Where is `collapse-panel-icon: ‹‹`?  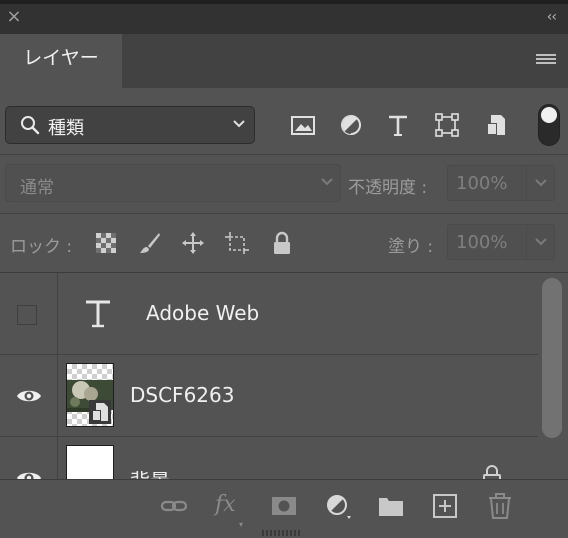
collapse-panel-icon: ‹‹ is located at coordinates (552, 17).